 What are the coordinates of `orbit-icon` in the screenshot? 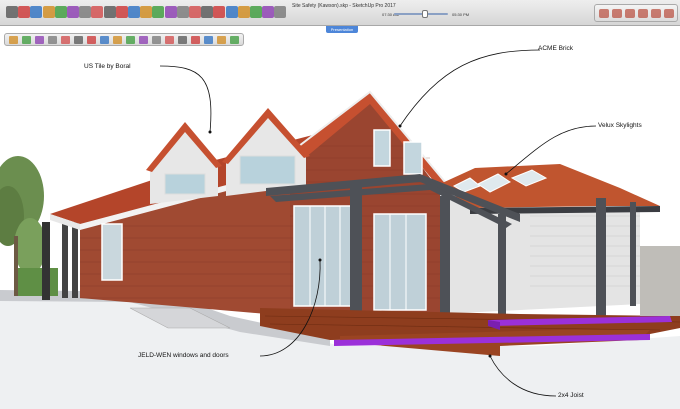 It's located at (182, 12).